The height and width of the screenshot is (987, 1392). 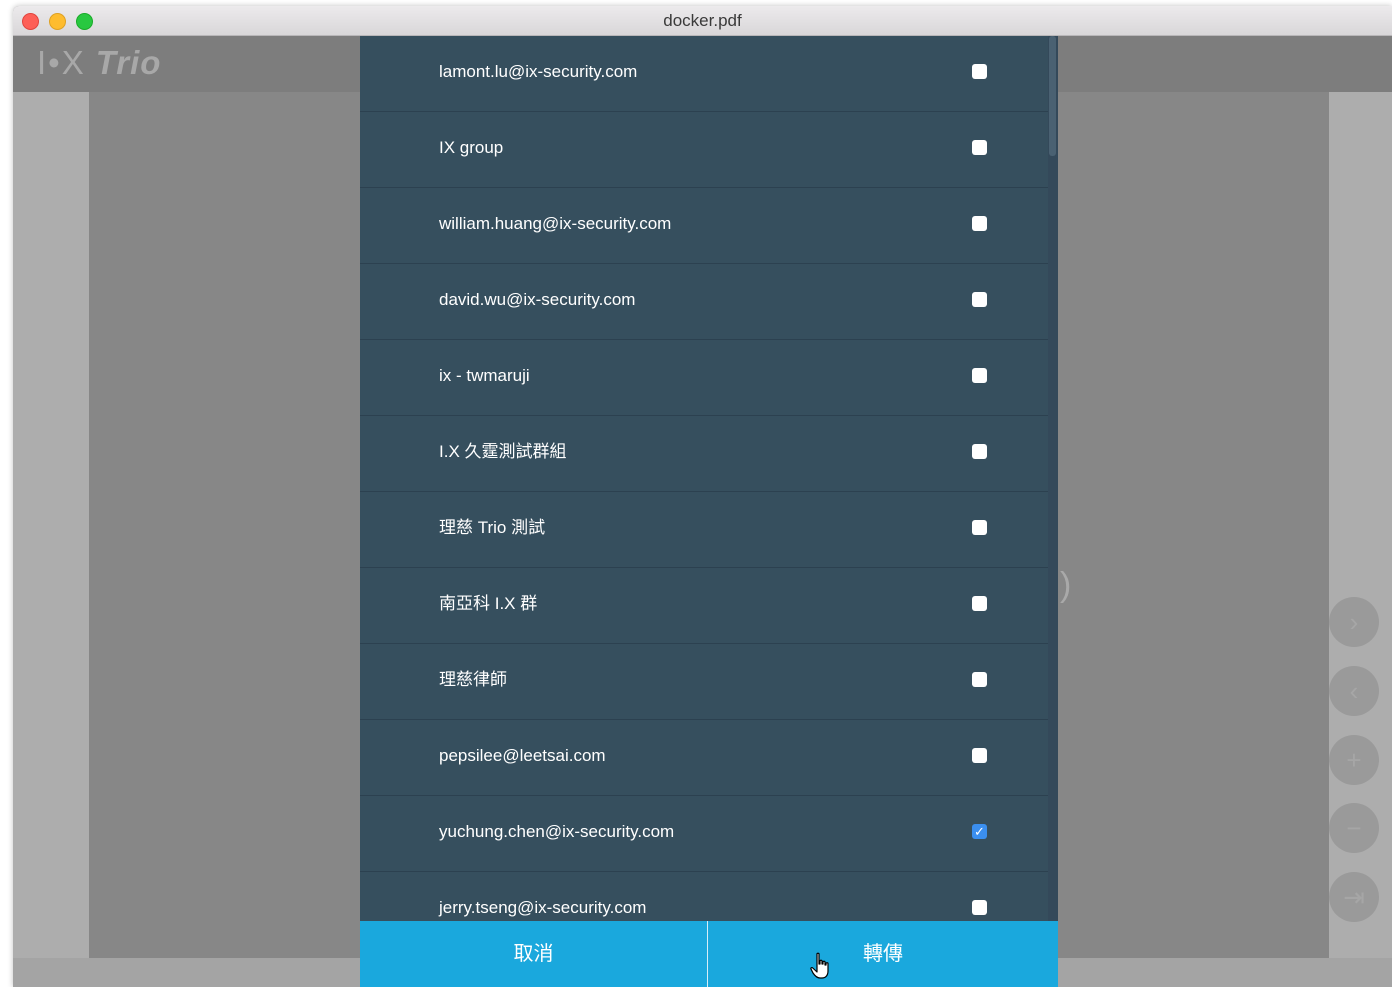 What do you see at coordinates (1354, 691) in the screenshot?
I see `chevron-left-icon: ‹` at bounding box center [1354, 691].